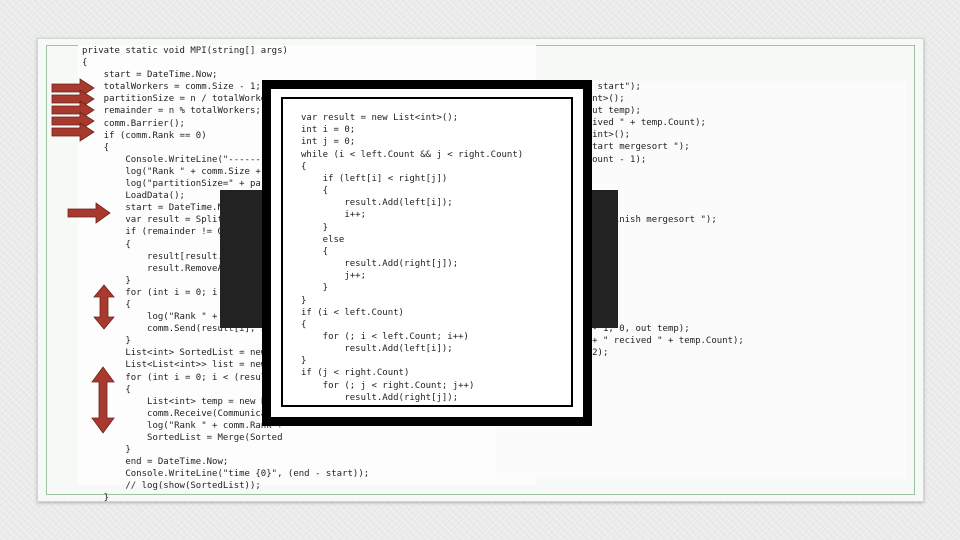  I want to click on code-line: for (; j < right.Count; j++), so click(388, 385).